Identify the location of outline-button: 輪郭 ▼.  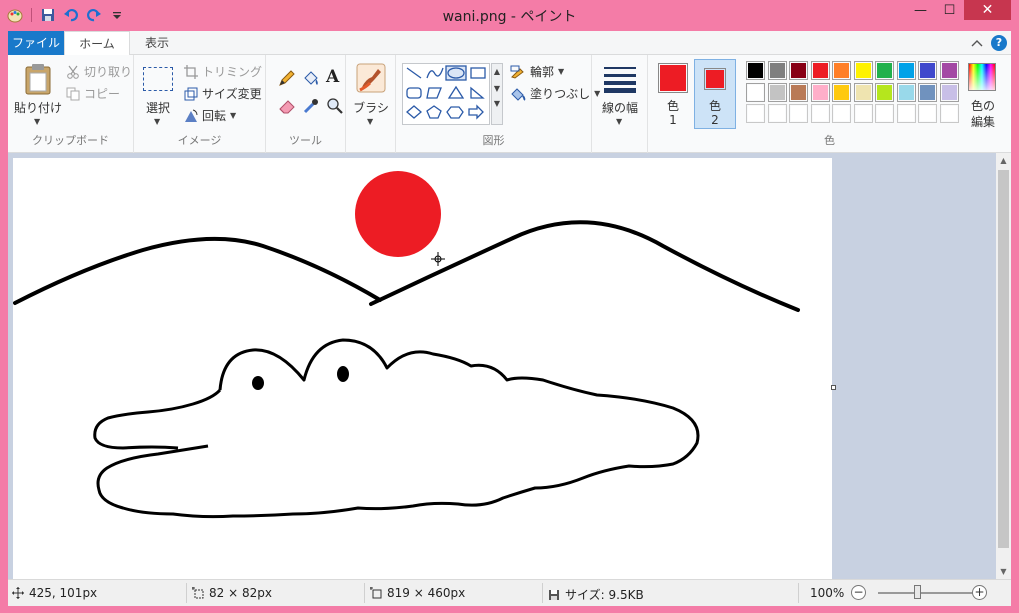
(537, 71).